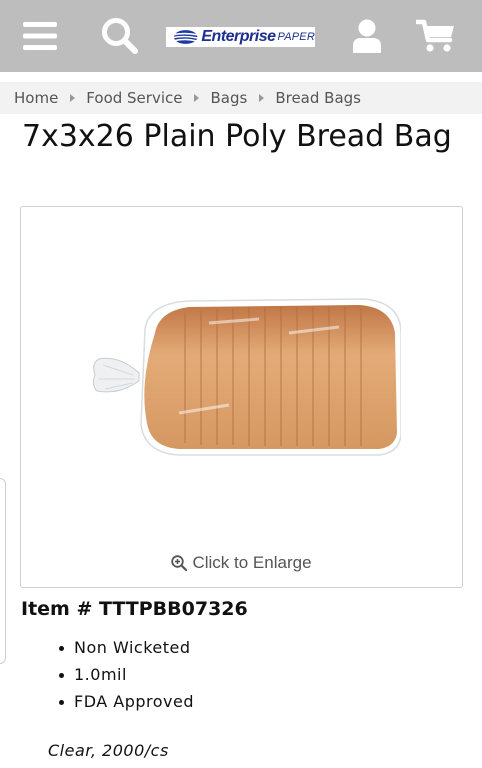 This screenshot has height=768, width=482. I want to click on feature-item: FDA Approved, so click(125, 703).